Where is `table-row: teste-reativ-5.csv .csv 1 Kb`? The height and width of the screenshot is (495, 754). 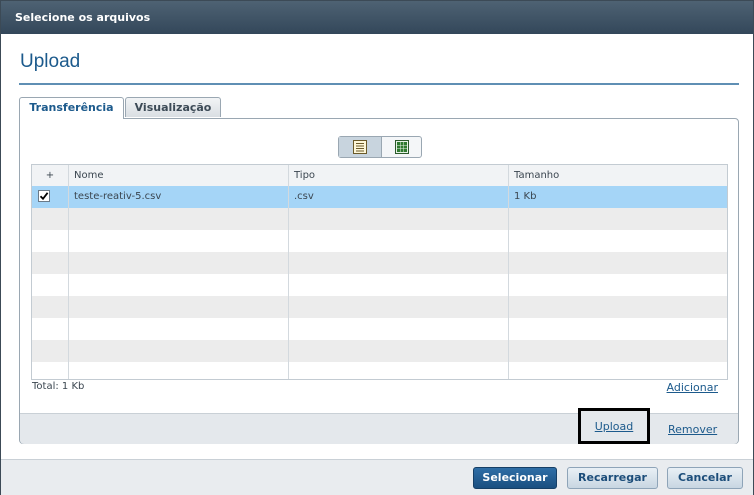
table-row: teste-reativ-5.csv .csv 1 Kb is located at coordinates (379, 197).